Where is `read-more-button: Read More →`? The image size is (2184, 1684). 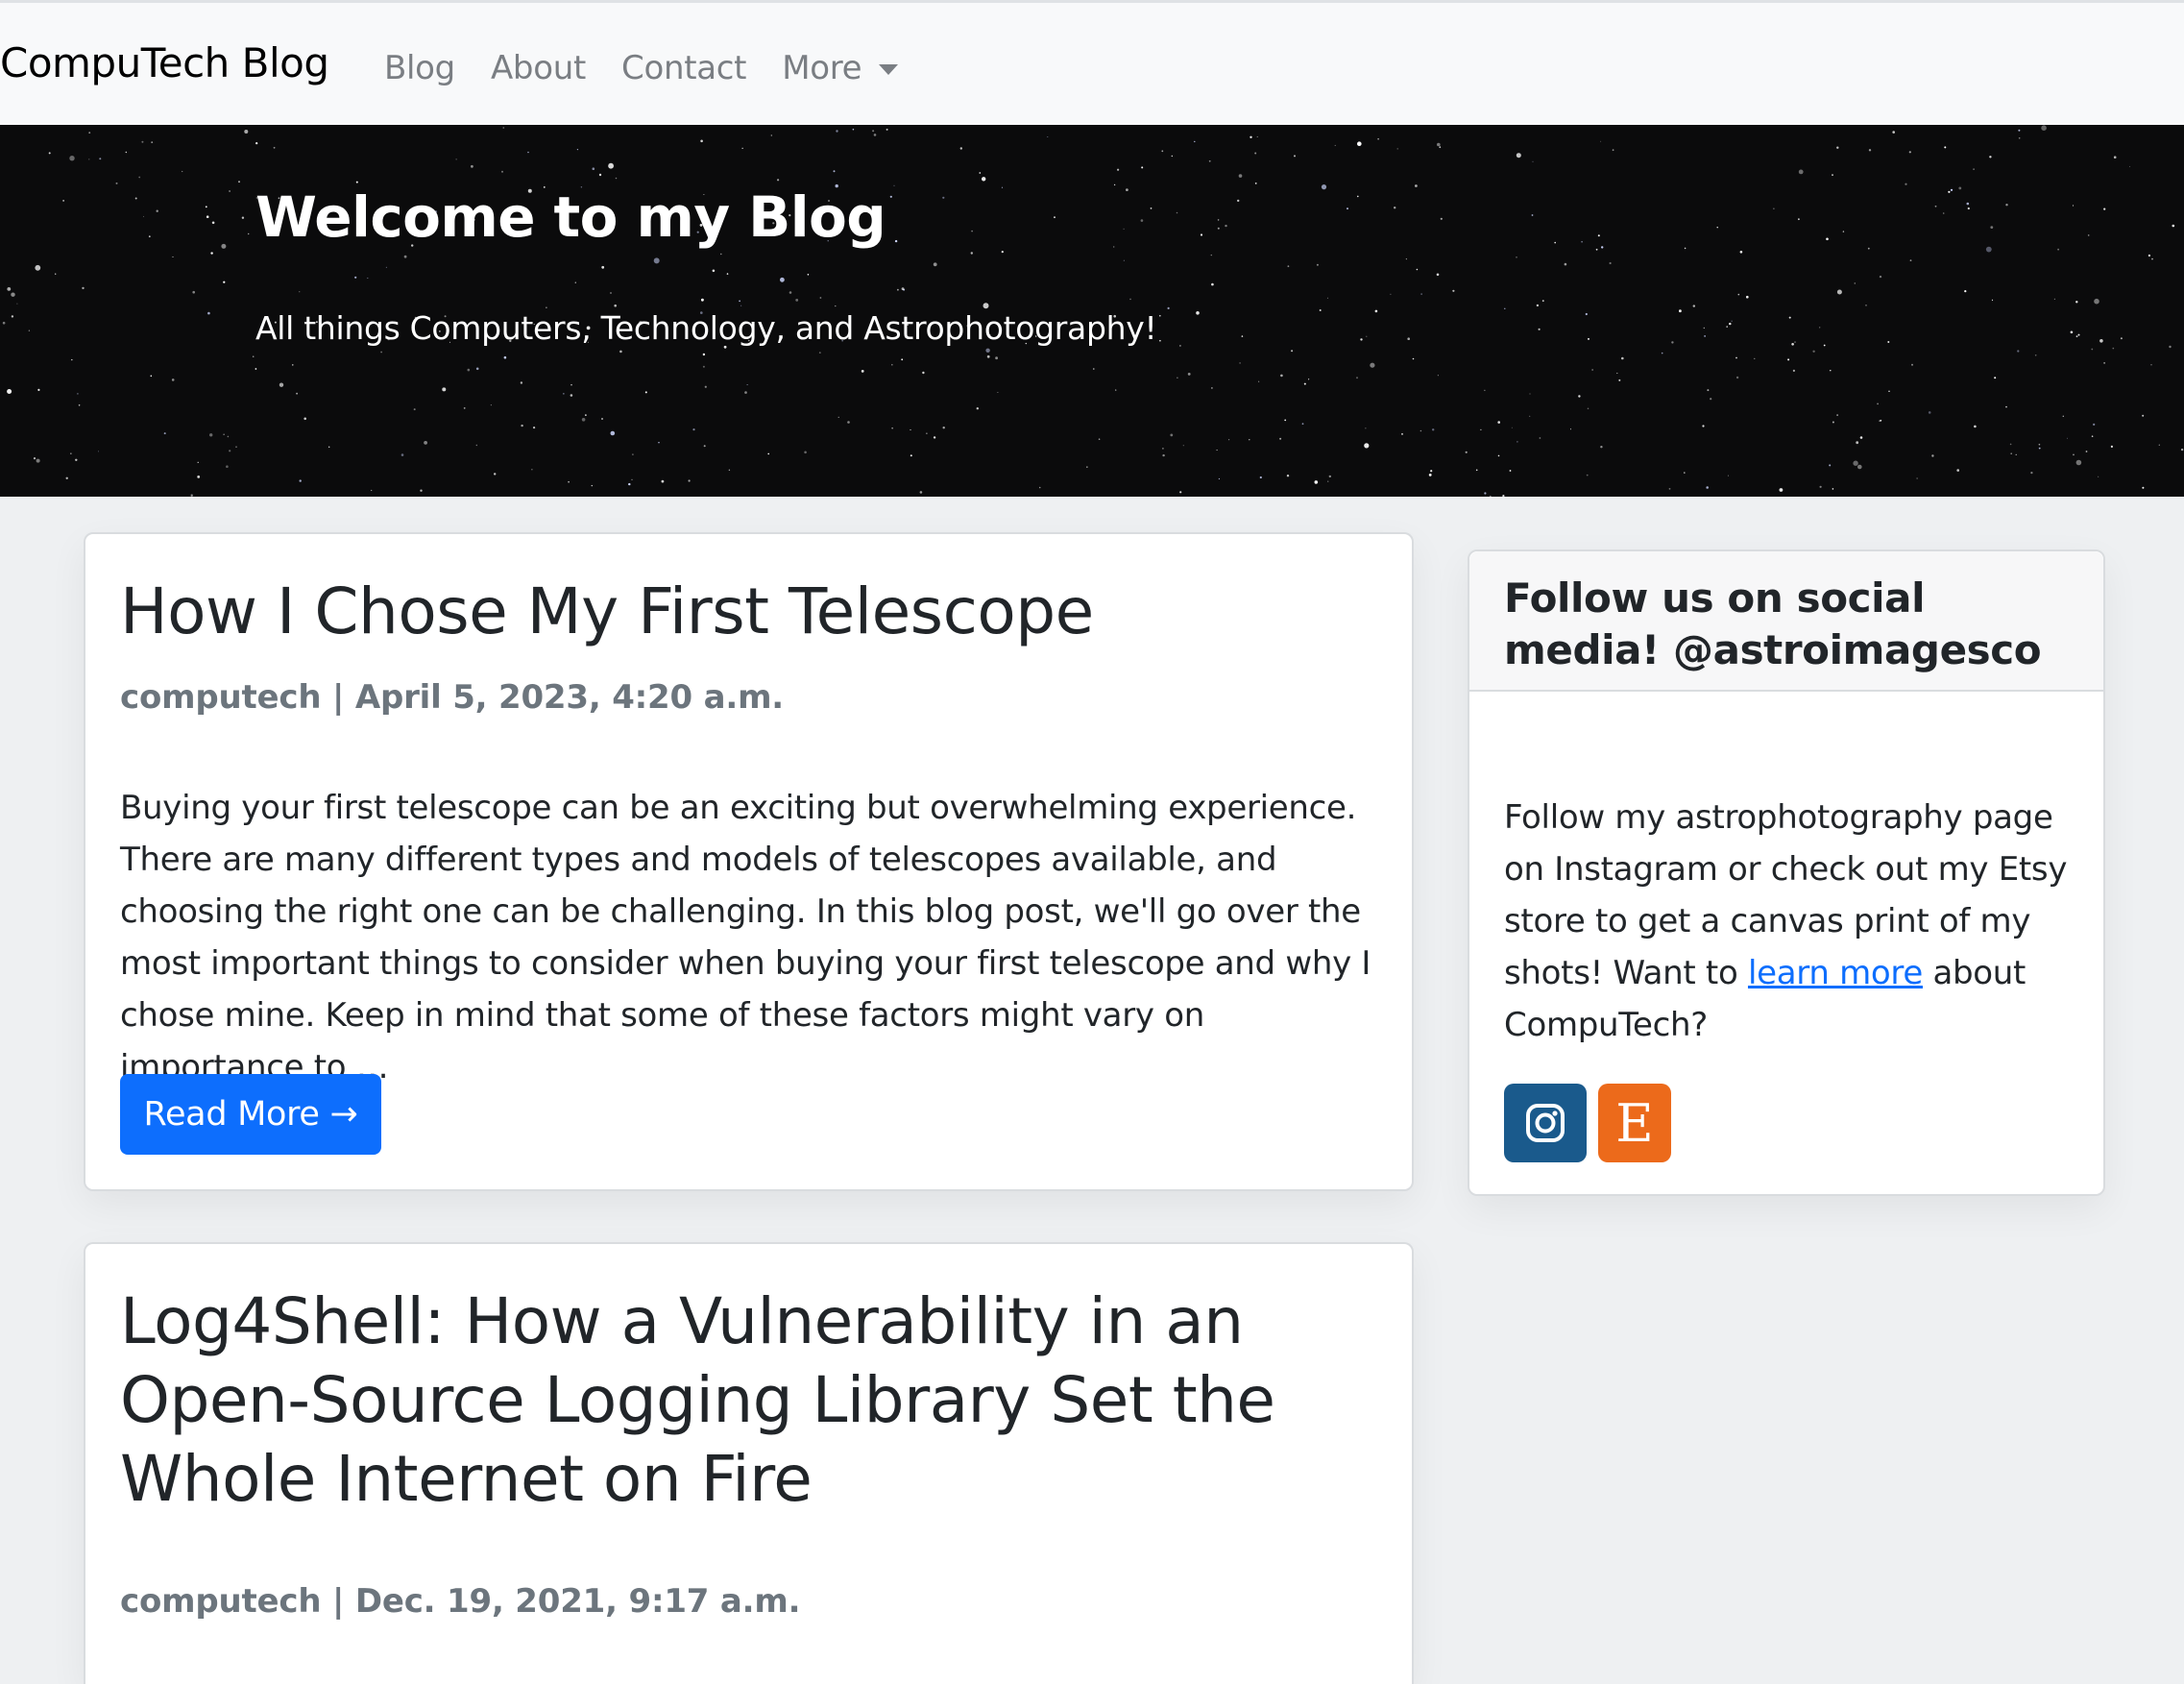
read-more-button: Read More → is located at coordinates (251, 1114).